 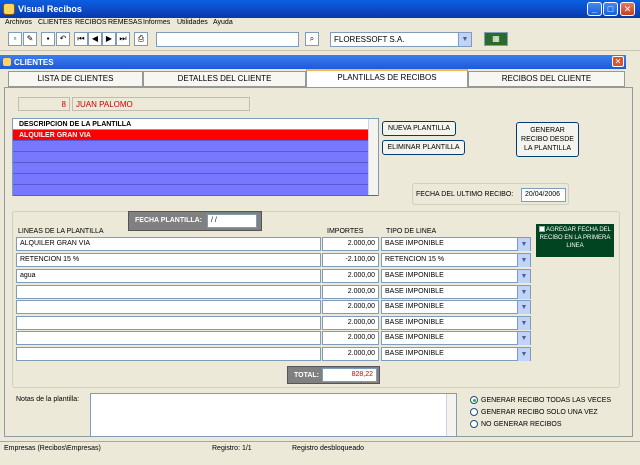 What do you see at coordinates (328, 448) in the screenshot?
I see `status-lock: Registro desbloqueado` at bounding box center [328, 448].